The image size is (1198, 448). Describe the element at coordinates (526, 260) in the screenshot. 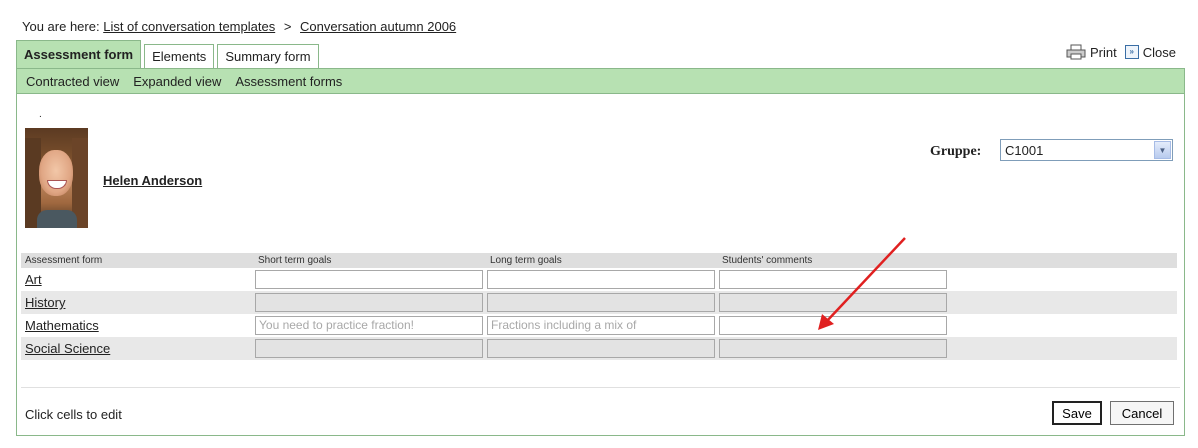

I see `header-long-term-goals: Long term goals` at that location.